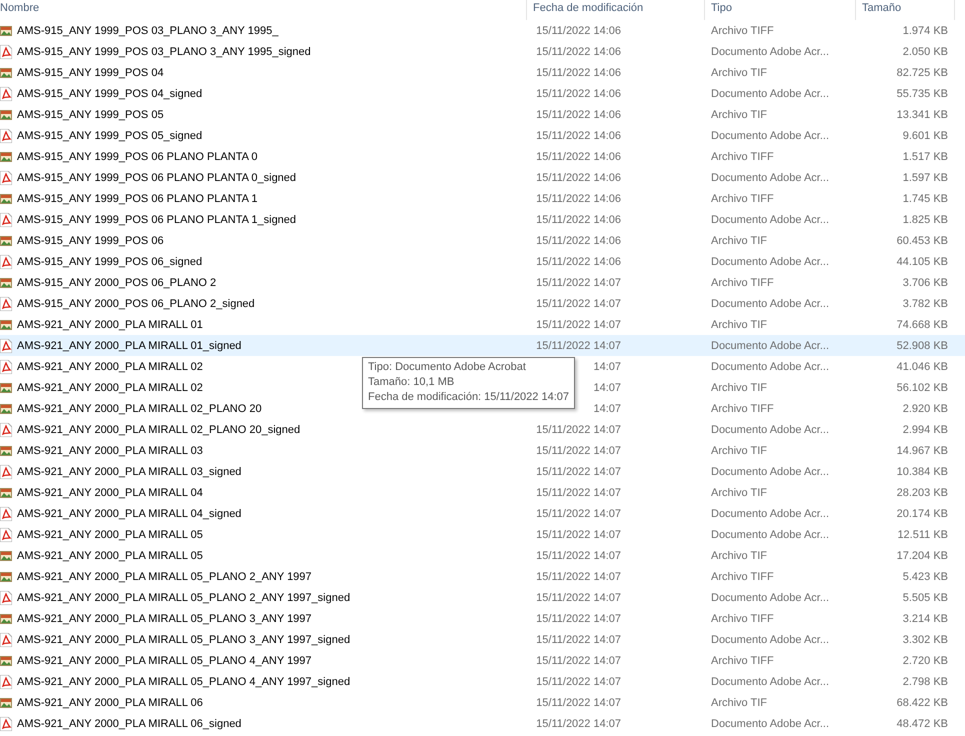  Describe the element at coordinates (110, 324) in the screenshot. I see `file-name: AMS-921_ANY 2000_PLA MIRALL 01` at that location.